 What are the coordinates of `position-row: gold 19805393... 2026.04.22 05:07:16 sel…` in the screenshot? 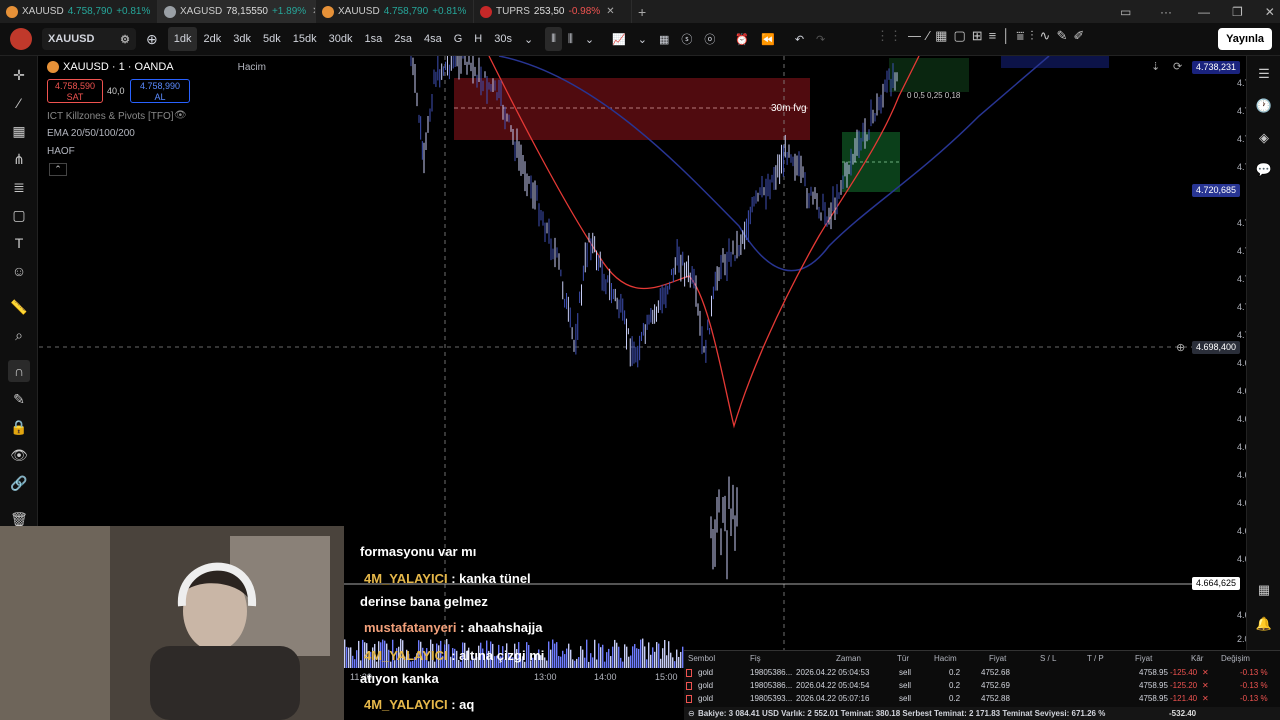 It's located at (982, 698).